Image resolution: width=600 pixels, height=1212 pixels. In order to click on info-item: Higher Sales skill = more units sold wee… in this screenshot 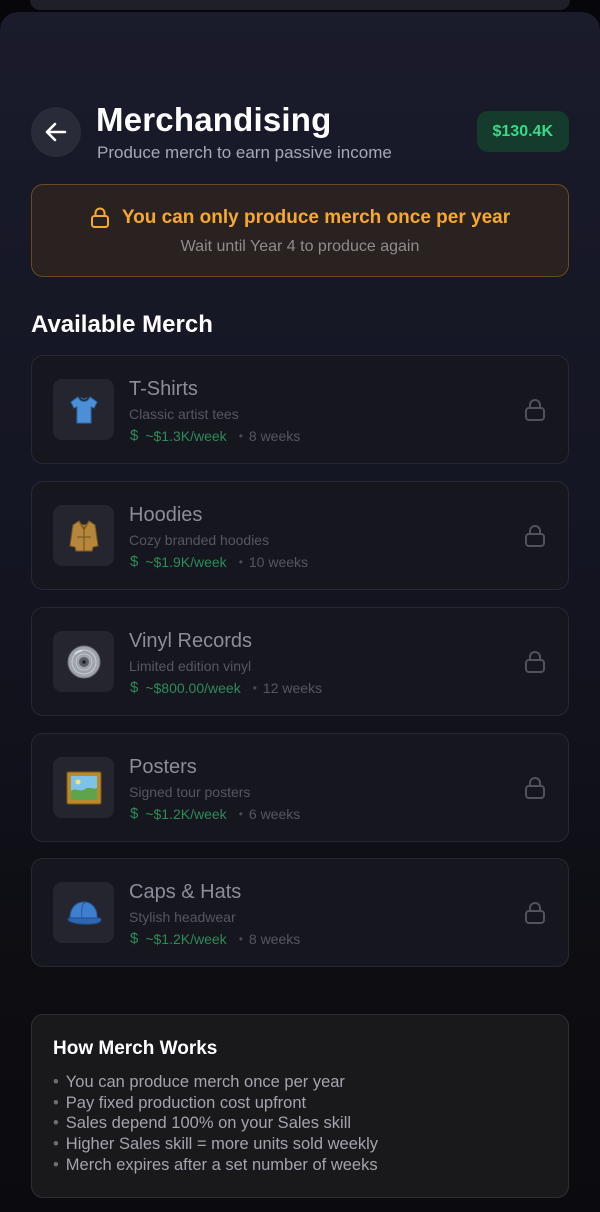, I will do `click(215, 1144)`.